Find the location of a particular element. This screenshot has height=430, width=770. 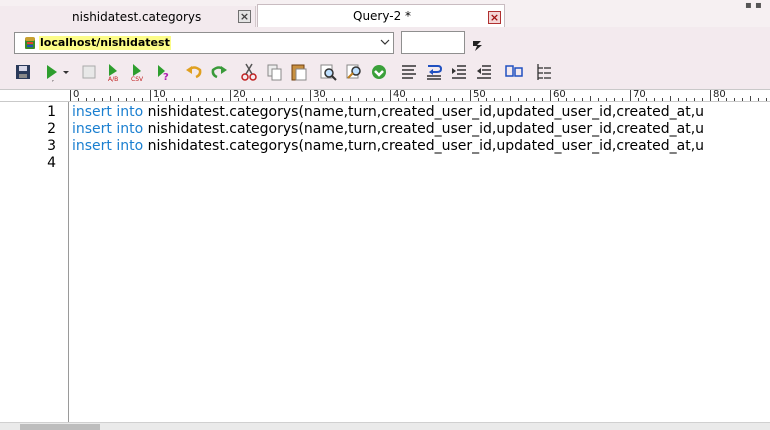

redo-icon is located at coordinates (219, 72).